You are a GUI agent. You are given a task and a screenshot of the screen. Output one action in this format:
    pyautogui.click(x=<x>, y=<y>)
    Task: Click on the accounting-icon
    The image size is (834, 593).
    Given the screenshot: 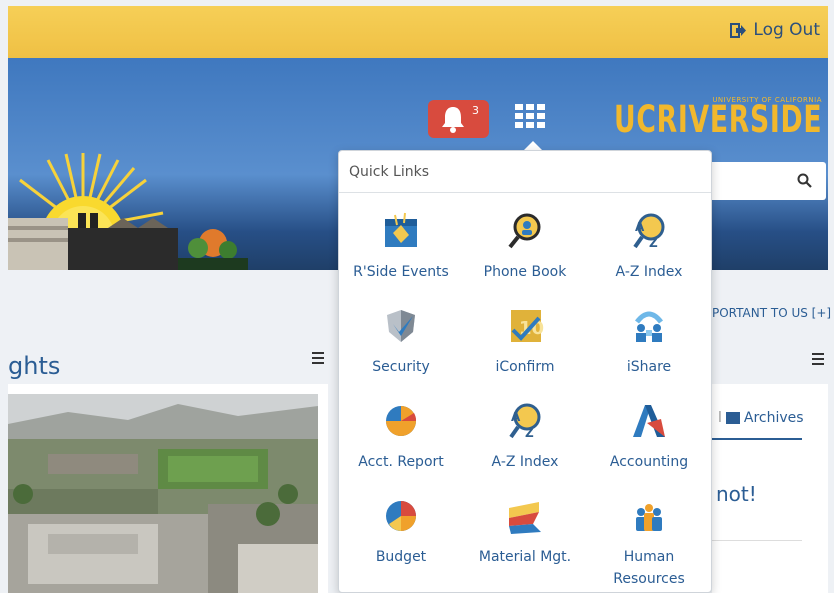 What is the action you would take?
    pyautogui.click(x=649, y=421)
    